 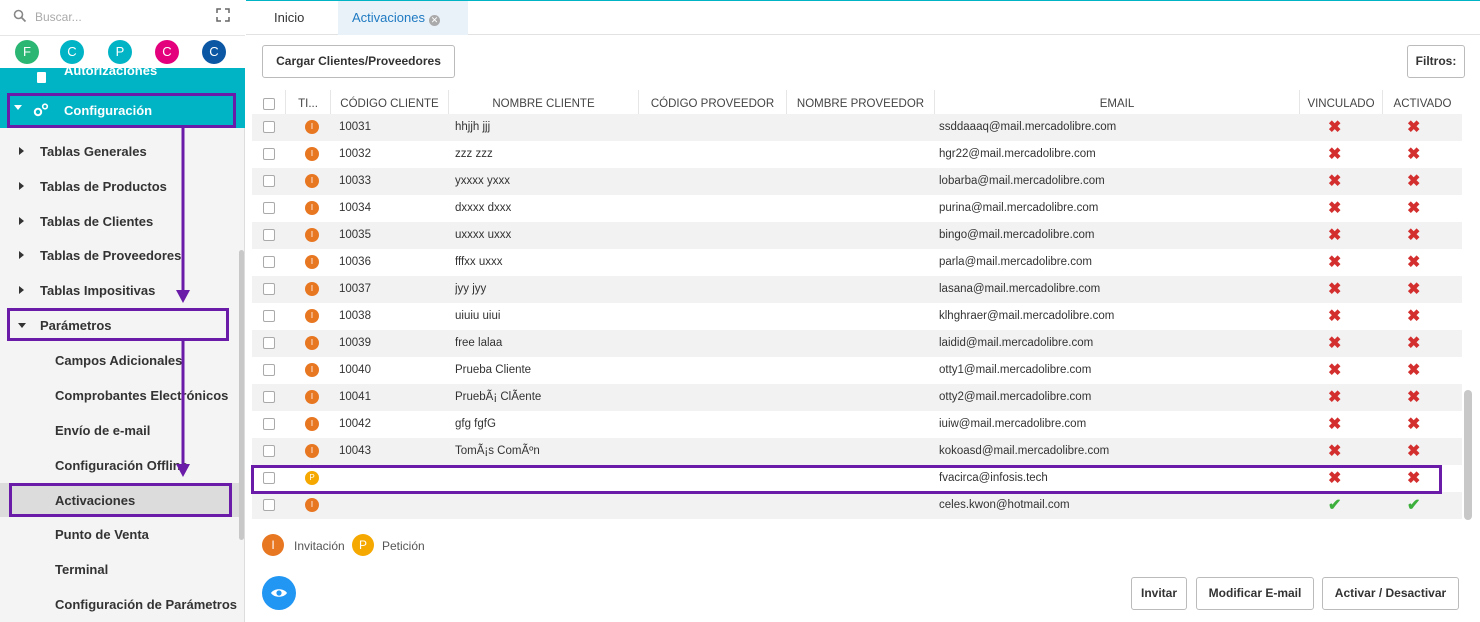 I want to click on cell-nombre-cliente: yxxxx yxxx, so click(x=482, y=181).